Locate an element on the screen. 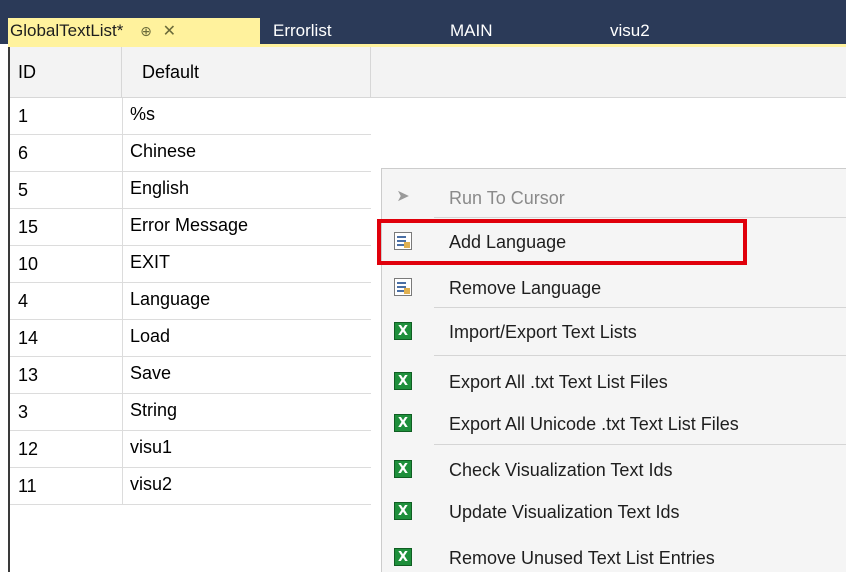 The height and width of the screenshot is (580, 846). menu-item-export-all-unicode-txt-text-list-files: Export All Unicode .txt Text List Files is located at coordinates (614, 424).